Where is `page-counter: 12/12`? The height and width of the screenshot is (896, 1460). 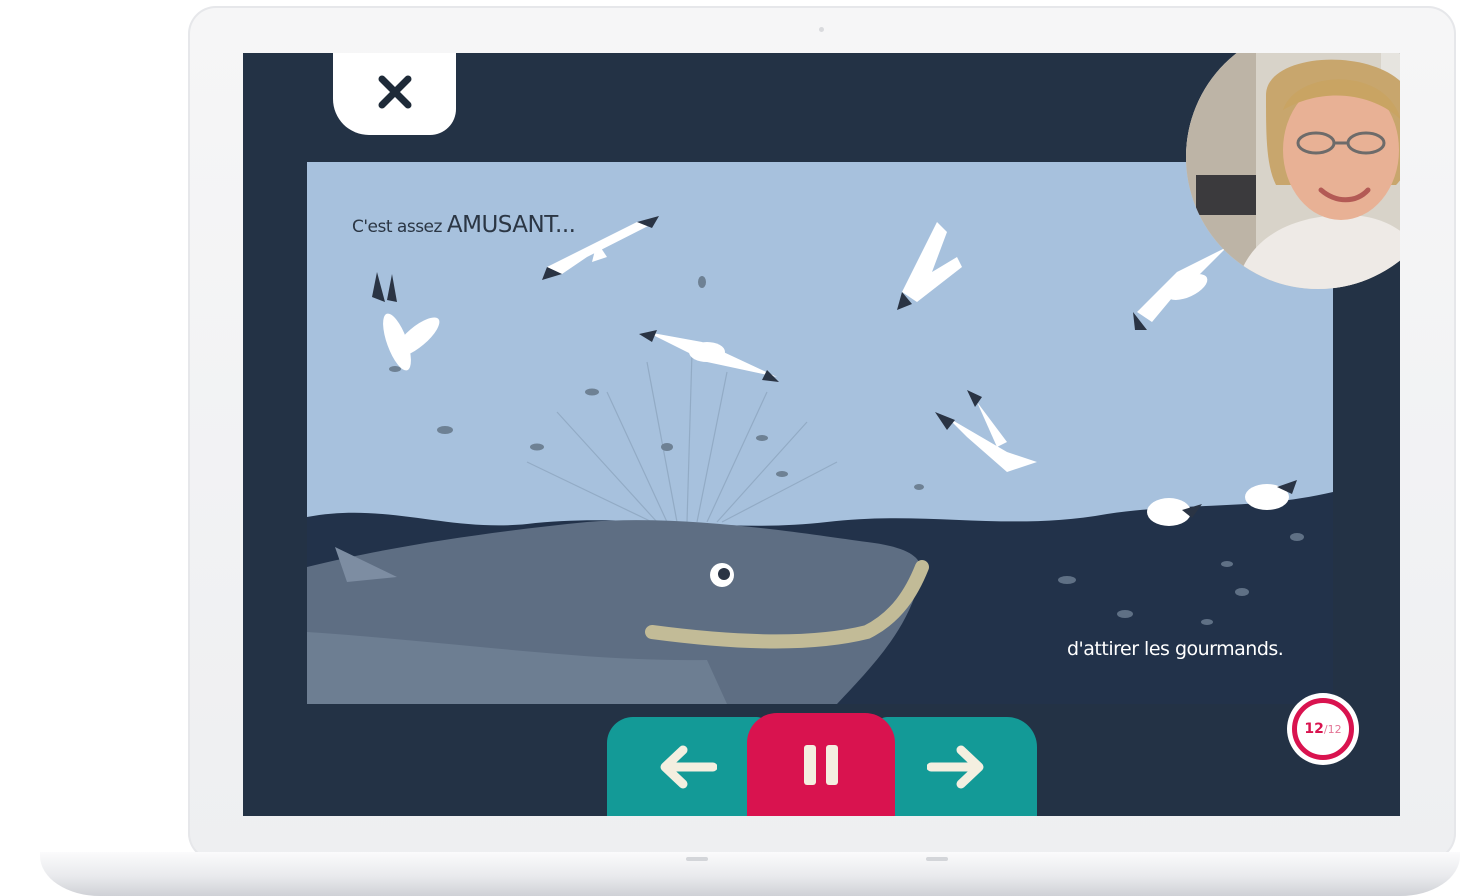
page-counter: 12/12 is located at coordinates (1323, 729).